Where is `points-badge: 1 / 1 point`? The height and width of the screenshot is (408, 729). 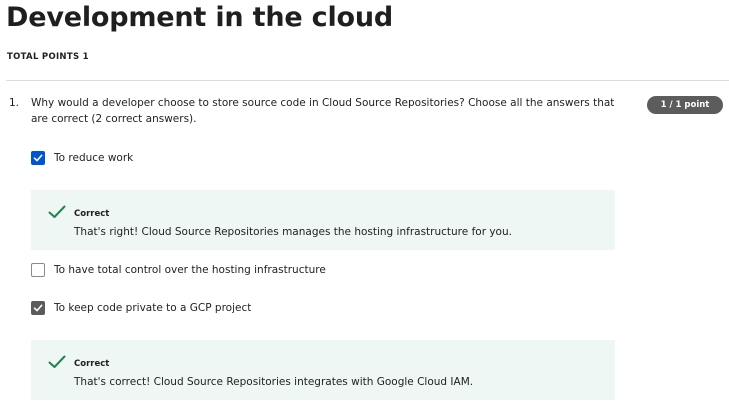
points-badge: 1 / 1 point is located at coordinates (685, 105).